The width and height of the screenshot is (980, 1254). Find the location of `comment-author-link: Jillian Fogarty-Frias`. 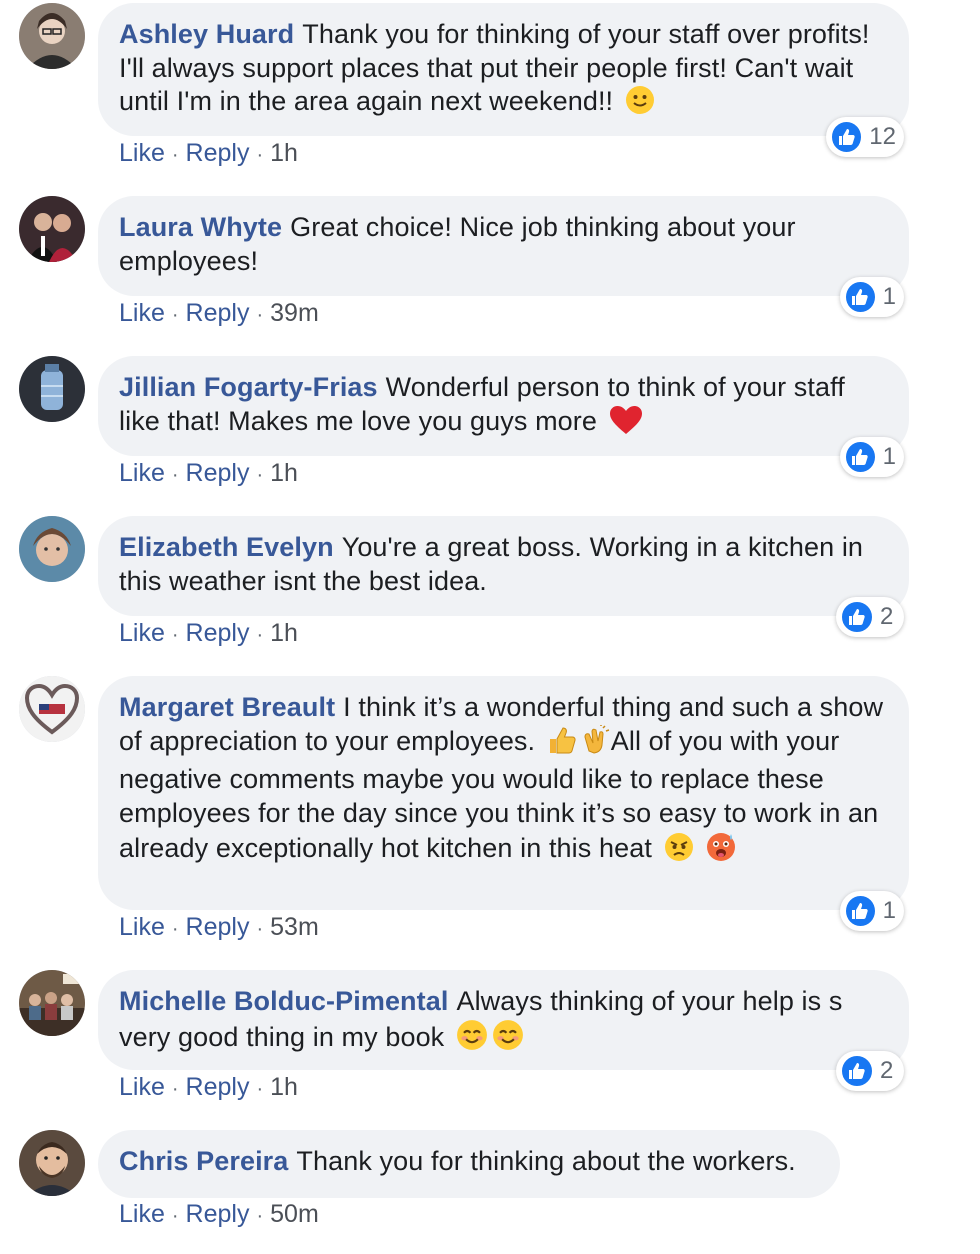

comment-author-link: Jillian Fogarty-Frias is located at coordinates (248, 387).